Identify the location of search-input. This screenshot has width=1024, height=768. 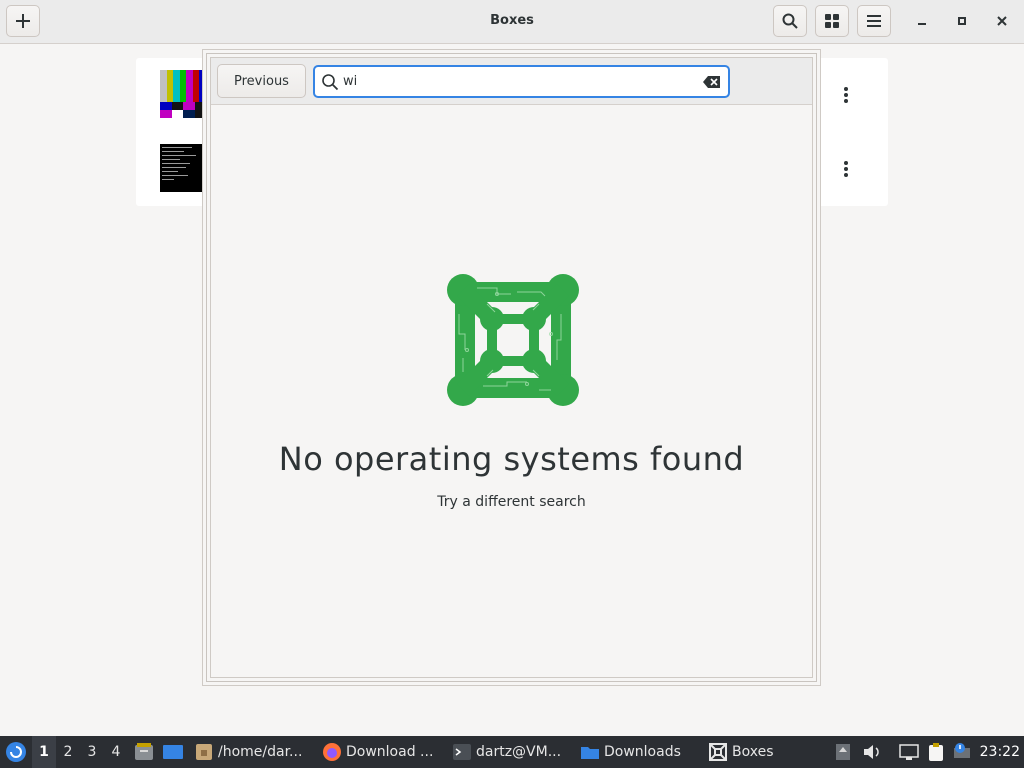
(520, 81).